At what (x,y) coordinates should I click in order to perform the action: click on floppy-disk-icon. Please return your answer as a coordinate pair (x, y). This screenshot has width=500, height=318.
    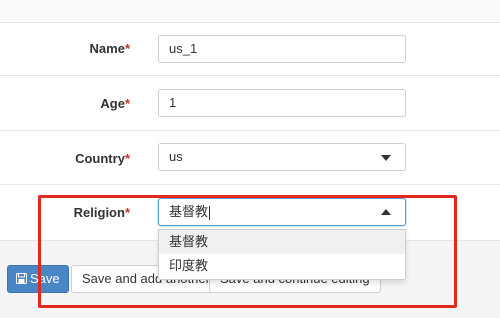
    Looking at the image, I should click on (21, 280).